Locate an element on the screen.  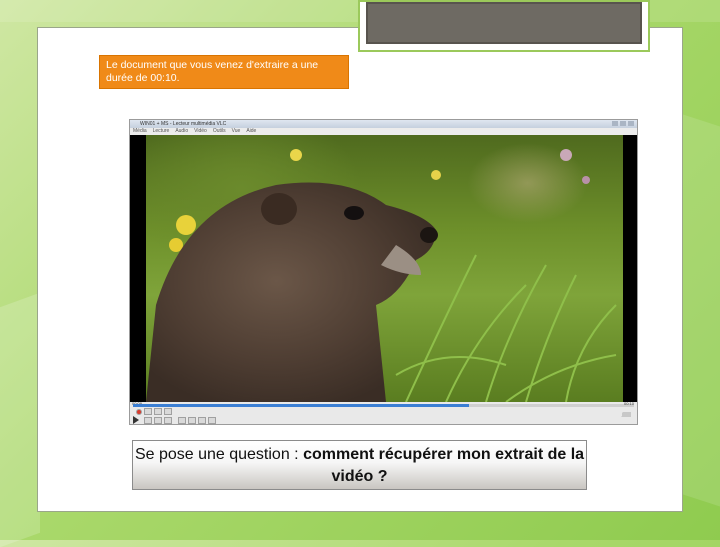
playlist-button is located at coordinates (192, 420).